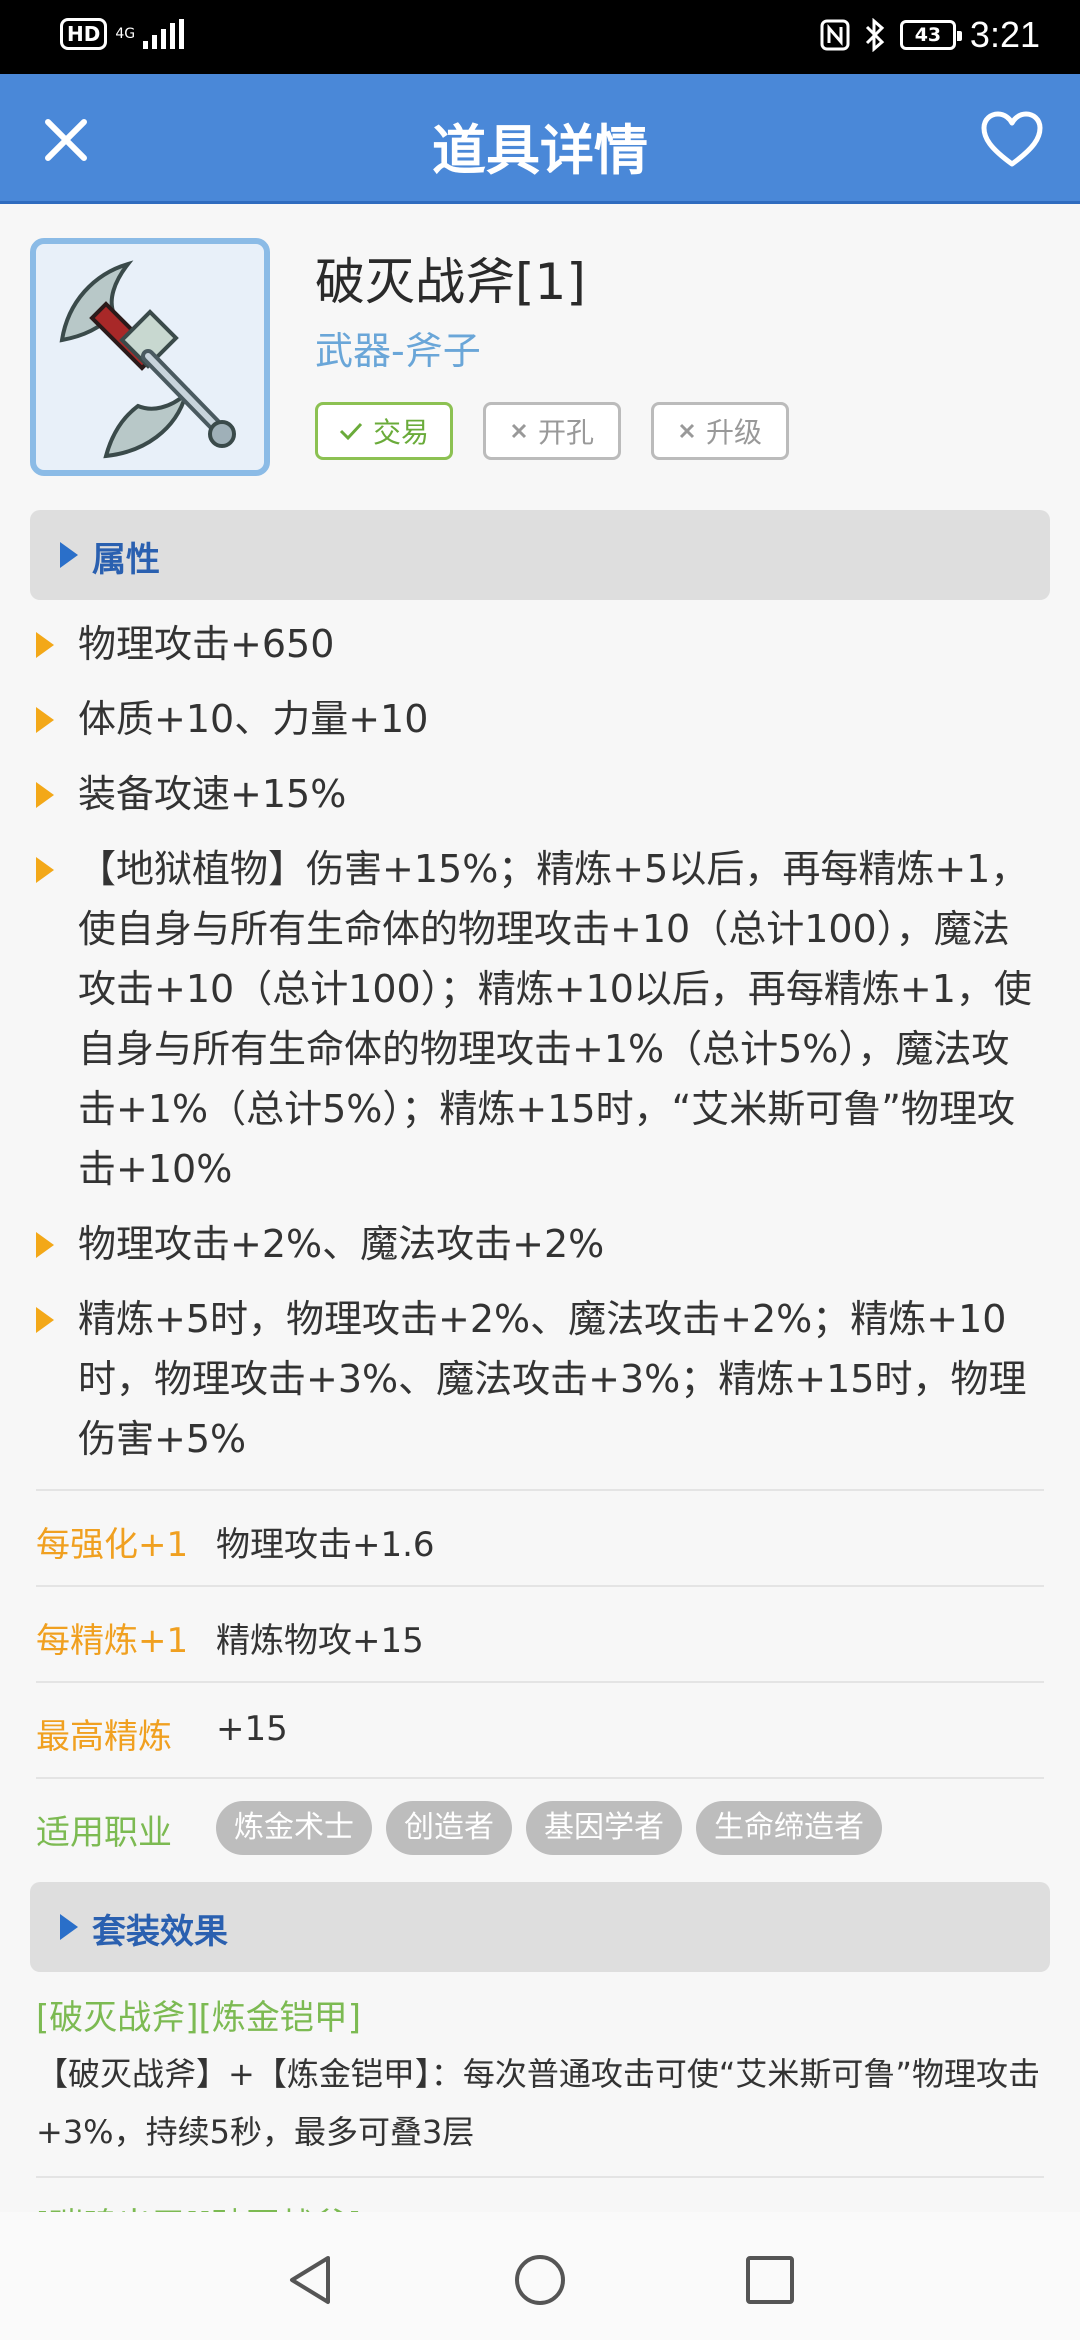 This screenshot has width=1080, height=2340. Describe the element at coordinates (320, 1641) in the screenshot. I see `row-value: 精炼物攻+15` at that location.